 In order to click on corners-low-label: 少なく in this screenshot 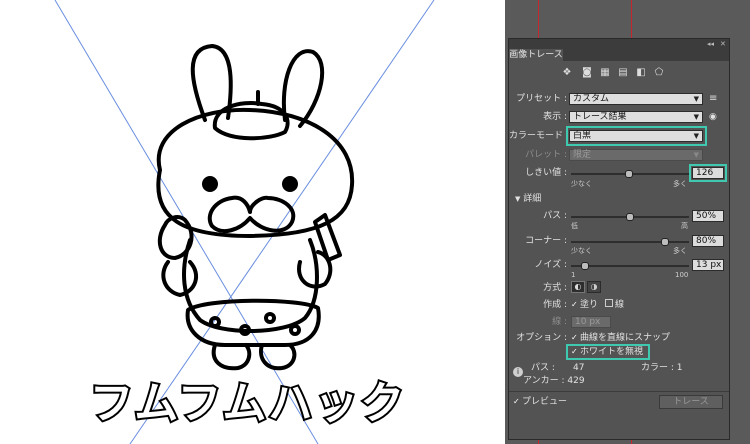, I will do `click(581, 251)`.